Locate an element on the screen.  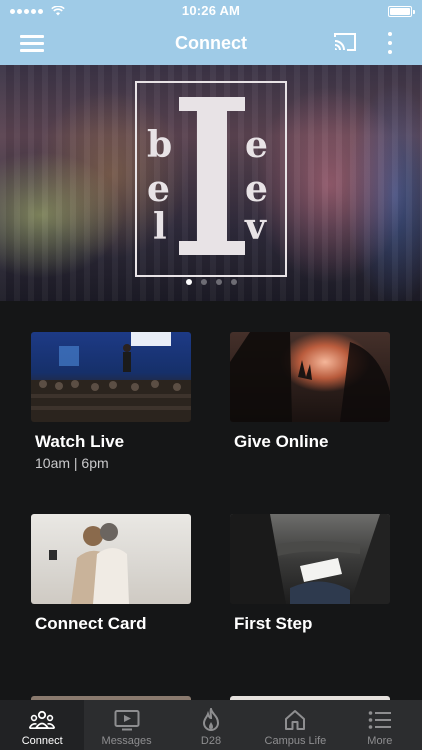
tab-more: More is located at coordinates (380, 725).